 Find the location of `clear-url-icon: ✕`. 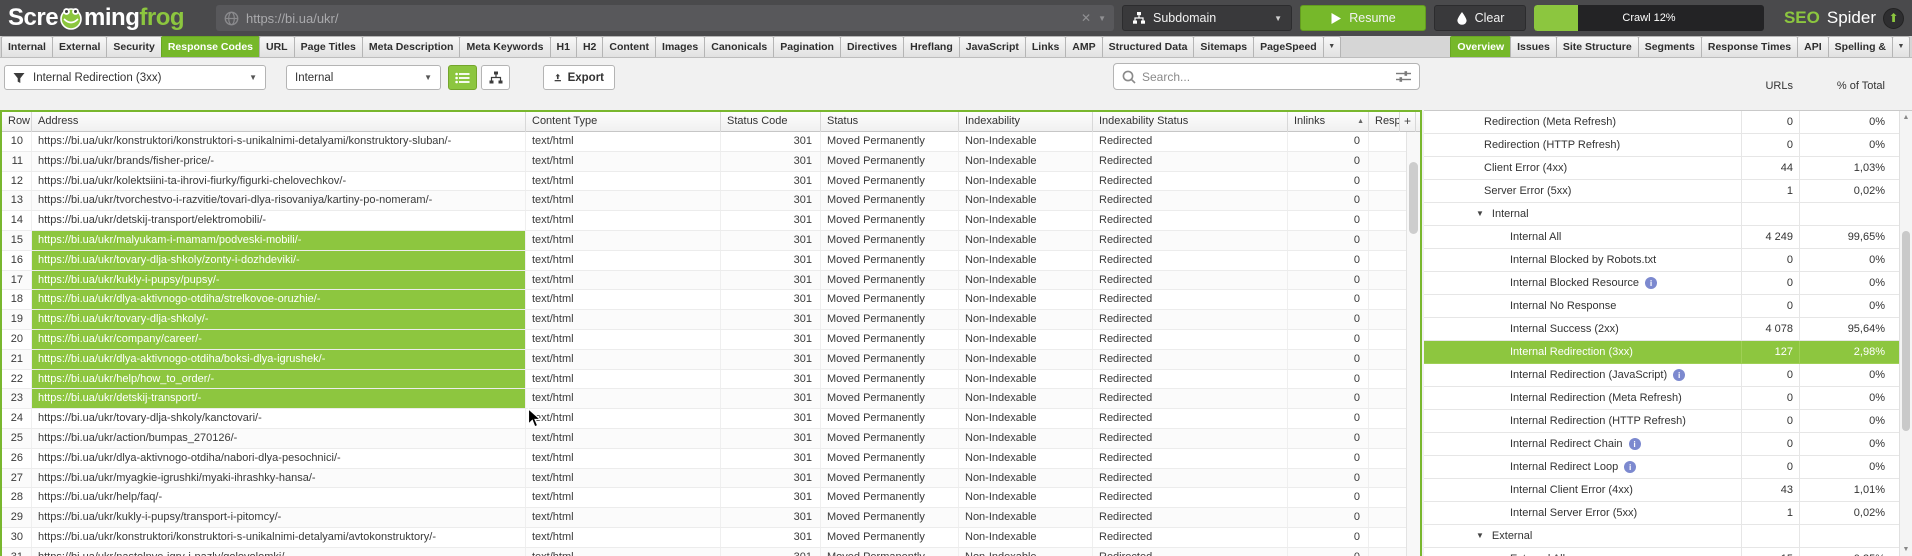

clear-url-icon: ✕ is located at coordinates (1086, 18).